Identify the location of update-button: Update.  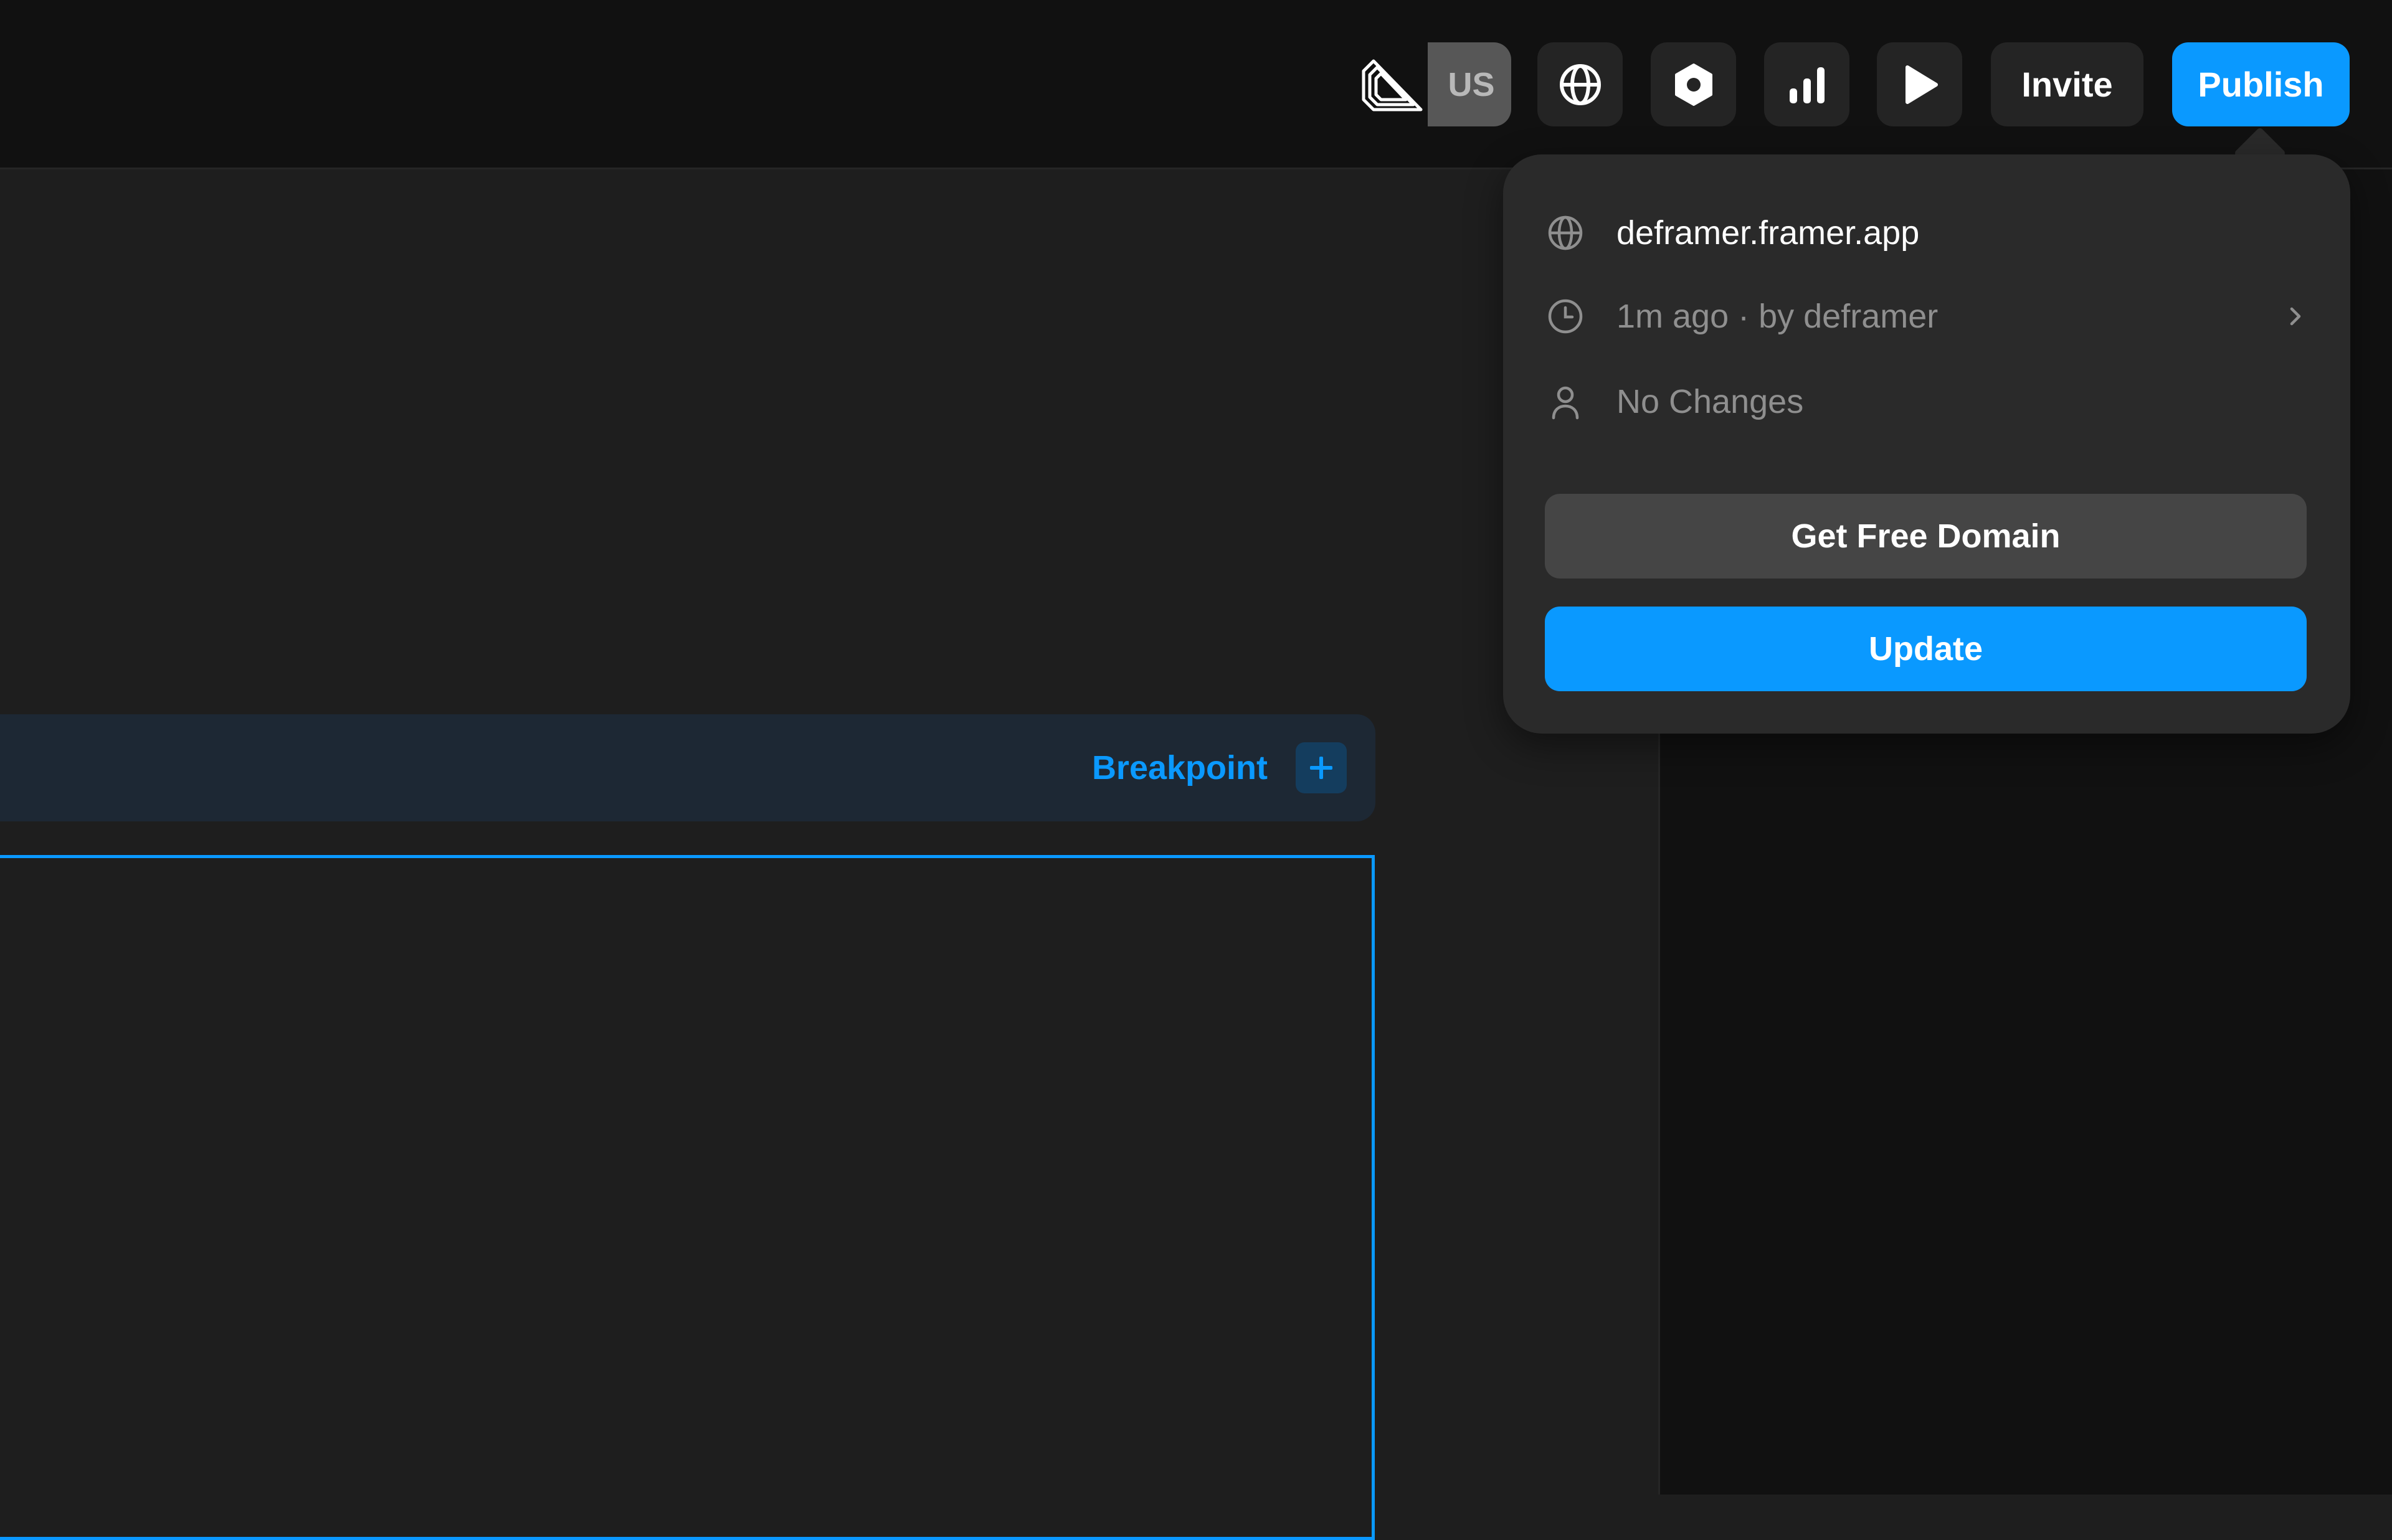
(1926, 649).